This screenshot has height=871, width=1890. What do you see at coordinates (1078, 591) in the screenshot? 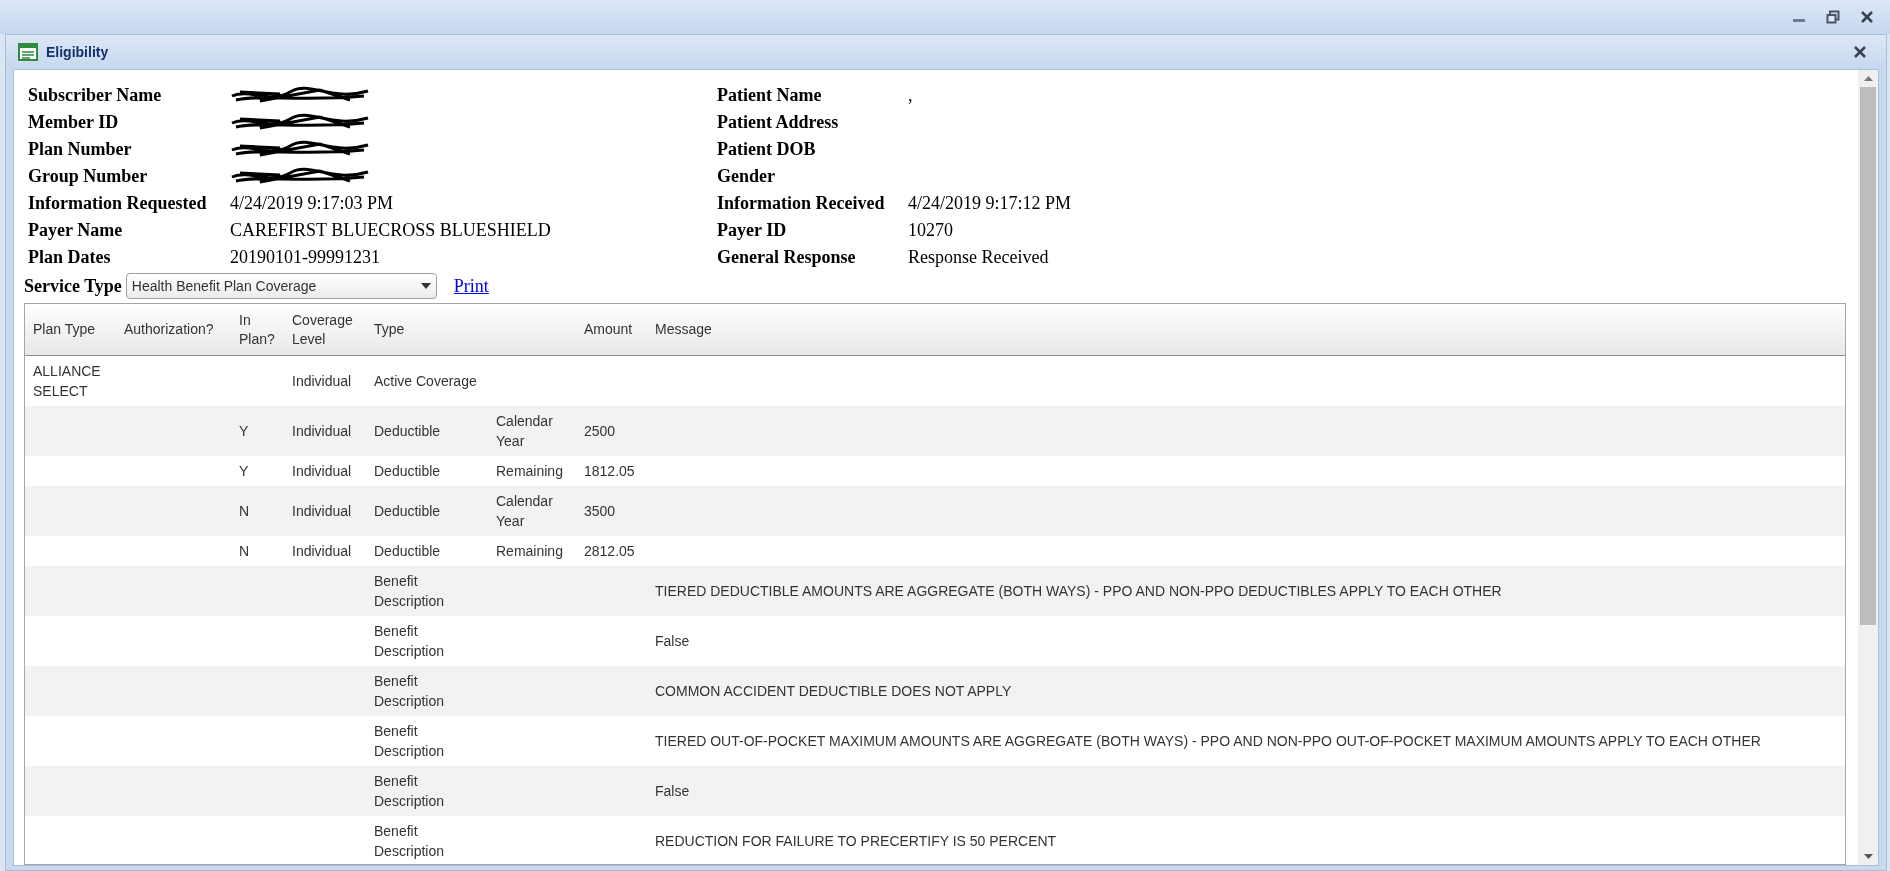
I see `table-cell: TIERED DEDUCTIBLE AMOUNTS ARE AGGREGATE (BOTH WAYS) - PPO AND NON-PPO DEDUCTIBLES APPLY TO EACH OTHER` at bounding box center [1078, 591].